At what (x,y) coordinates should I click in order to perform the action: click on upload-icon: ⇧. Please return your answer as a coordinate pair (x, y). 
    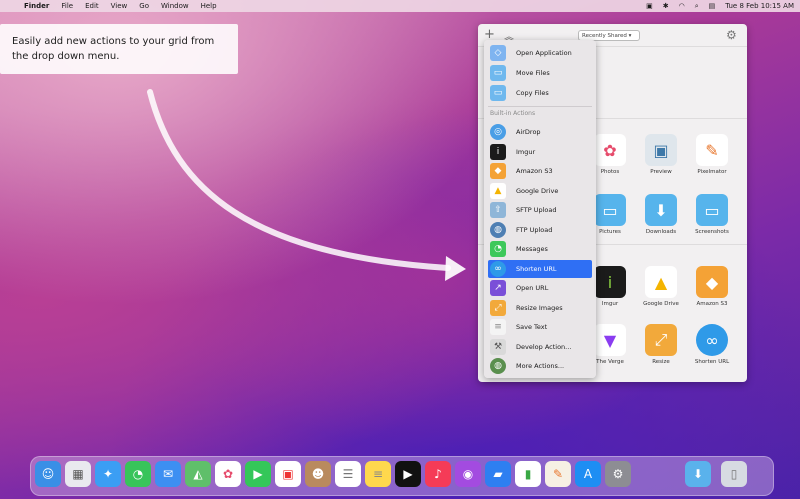
    Looking at the image, I should click on (498, 210).